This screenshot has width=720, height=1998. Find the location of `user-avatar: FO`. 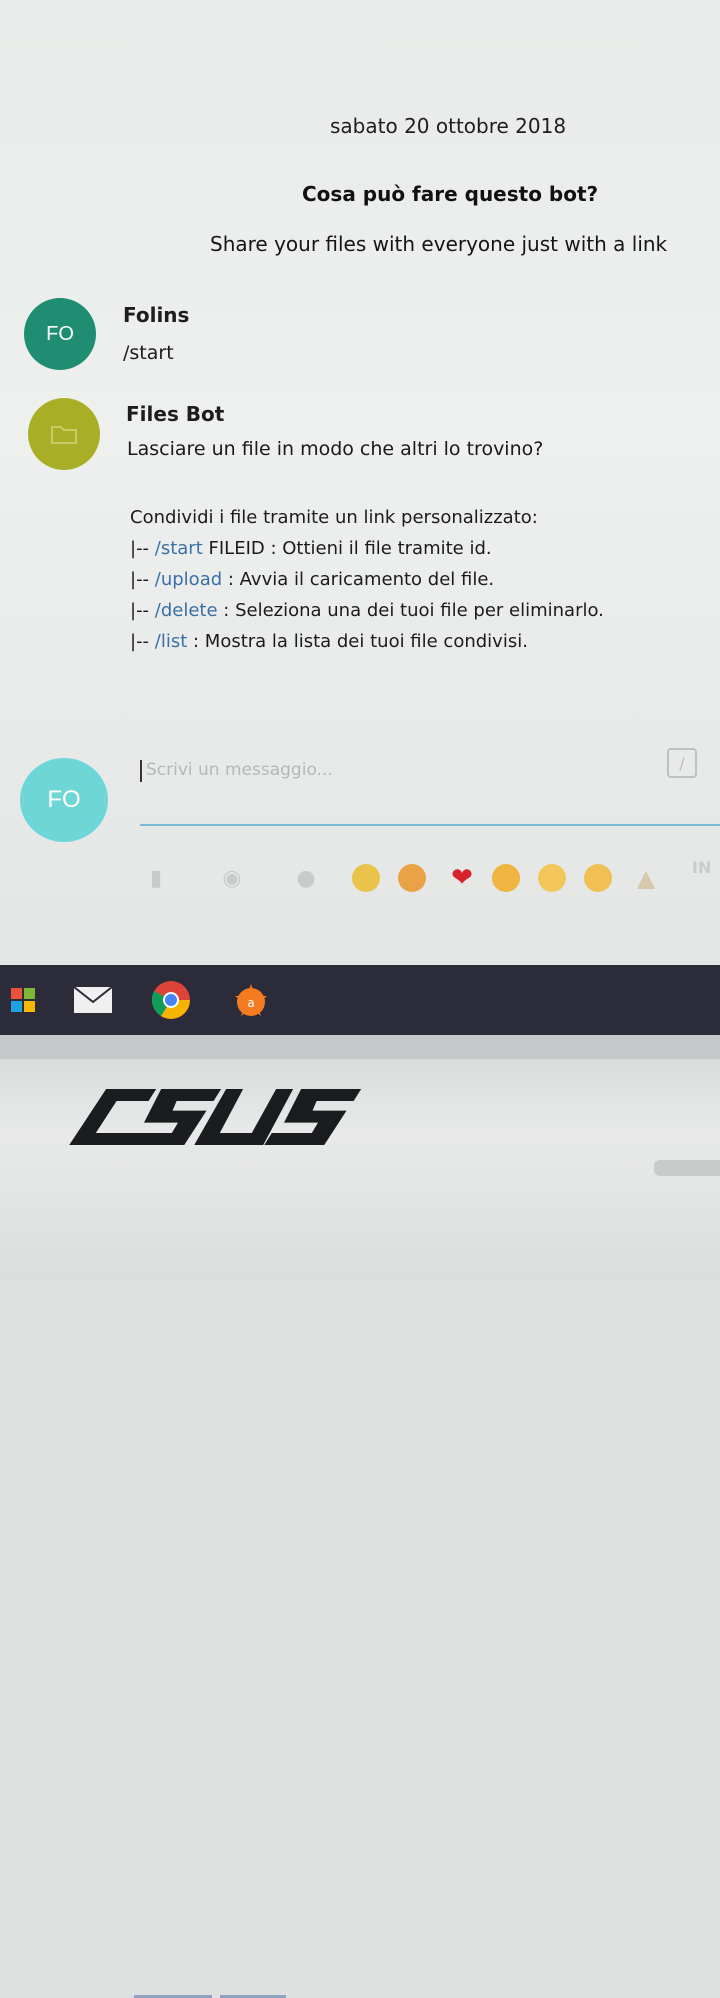

user-avatar: FO is located at coordinates (60, 334).